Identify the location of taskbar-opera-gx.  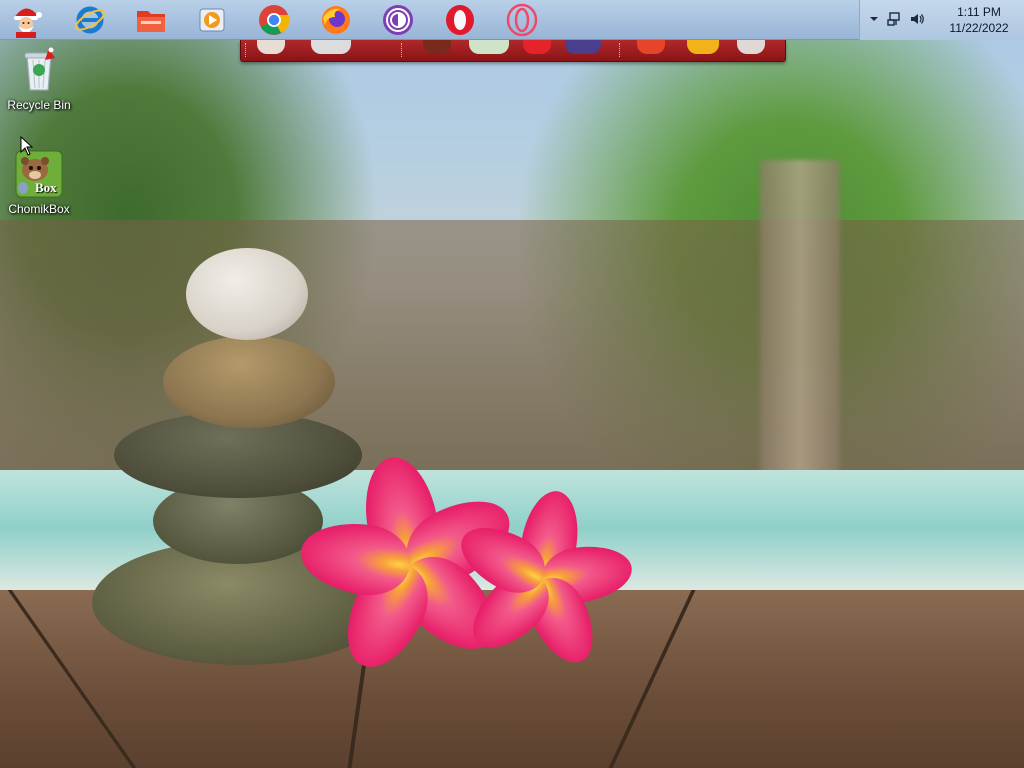
(522, 20).